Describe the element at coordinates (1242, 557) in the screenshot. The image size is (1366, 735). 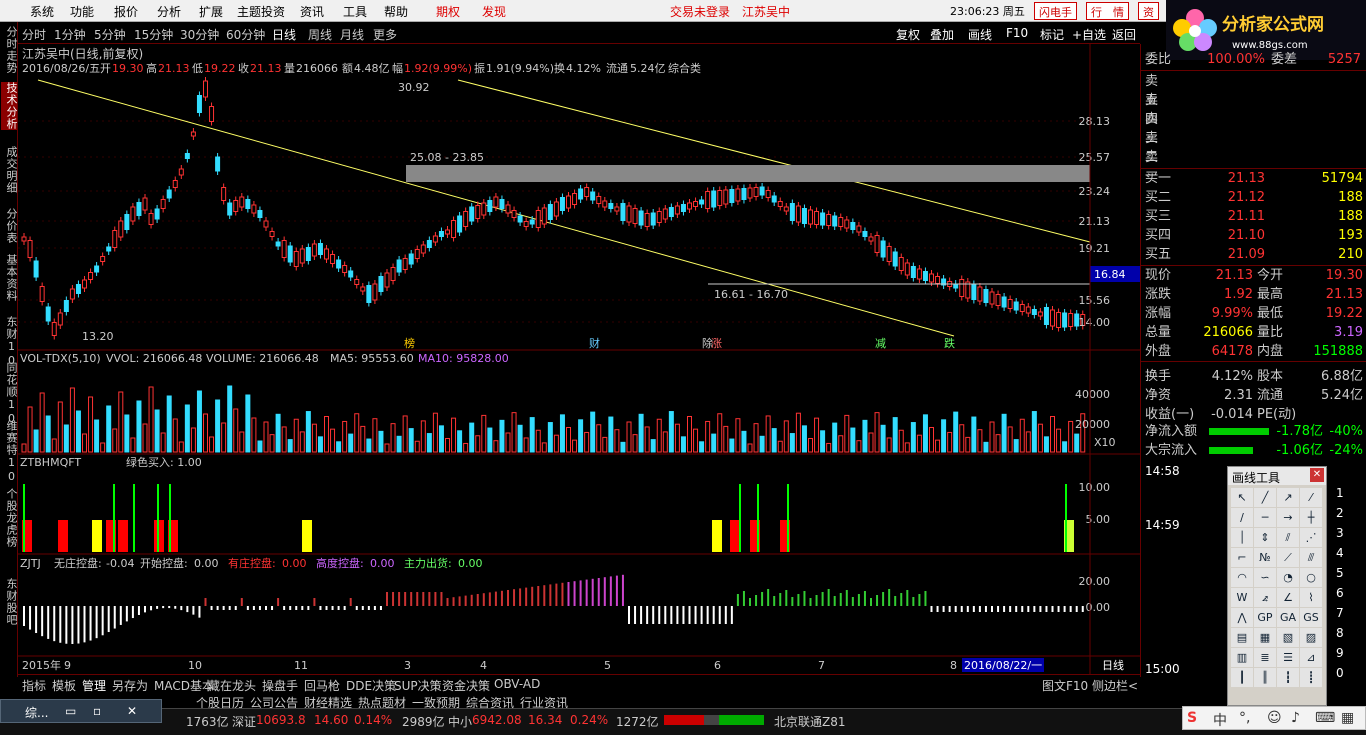
I see `bracket-tool-icon: ⌐` at that location.